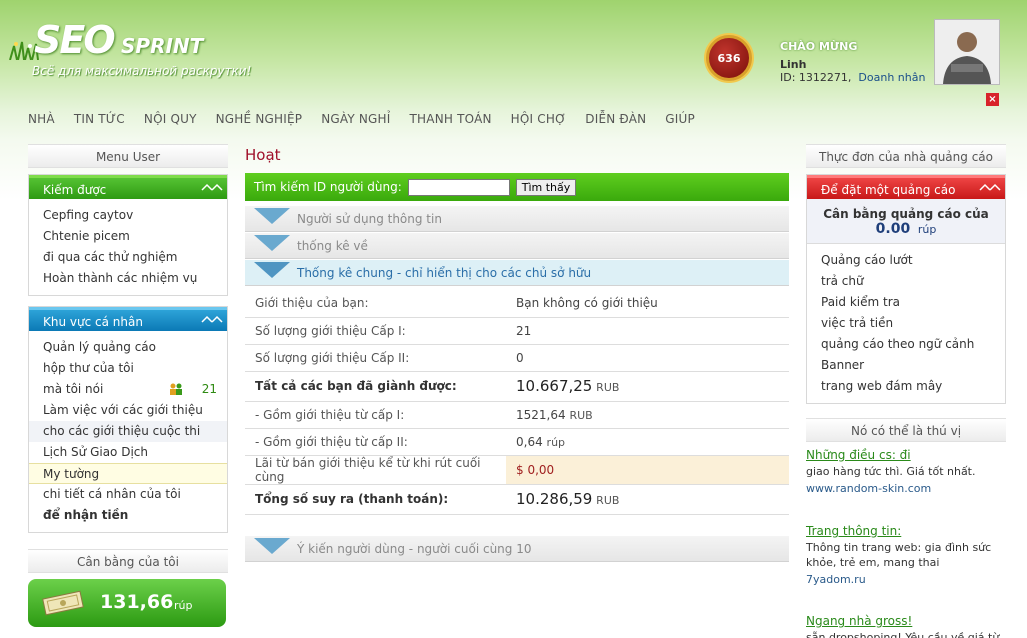  I want to click on sidebar-item-wall: My tường, so click(128, 473).